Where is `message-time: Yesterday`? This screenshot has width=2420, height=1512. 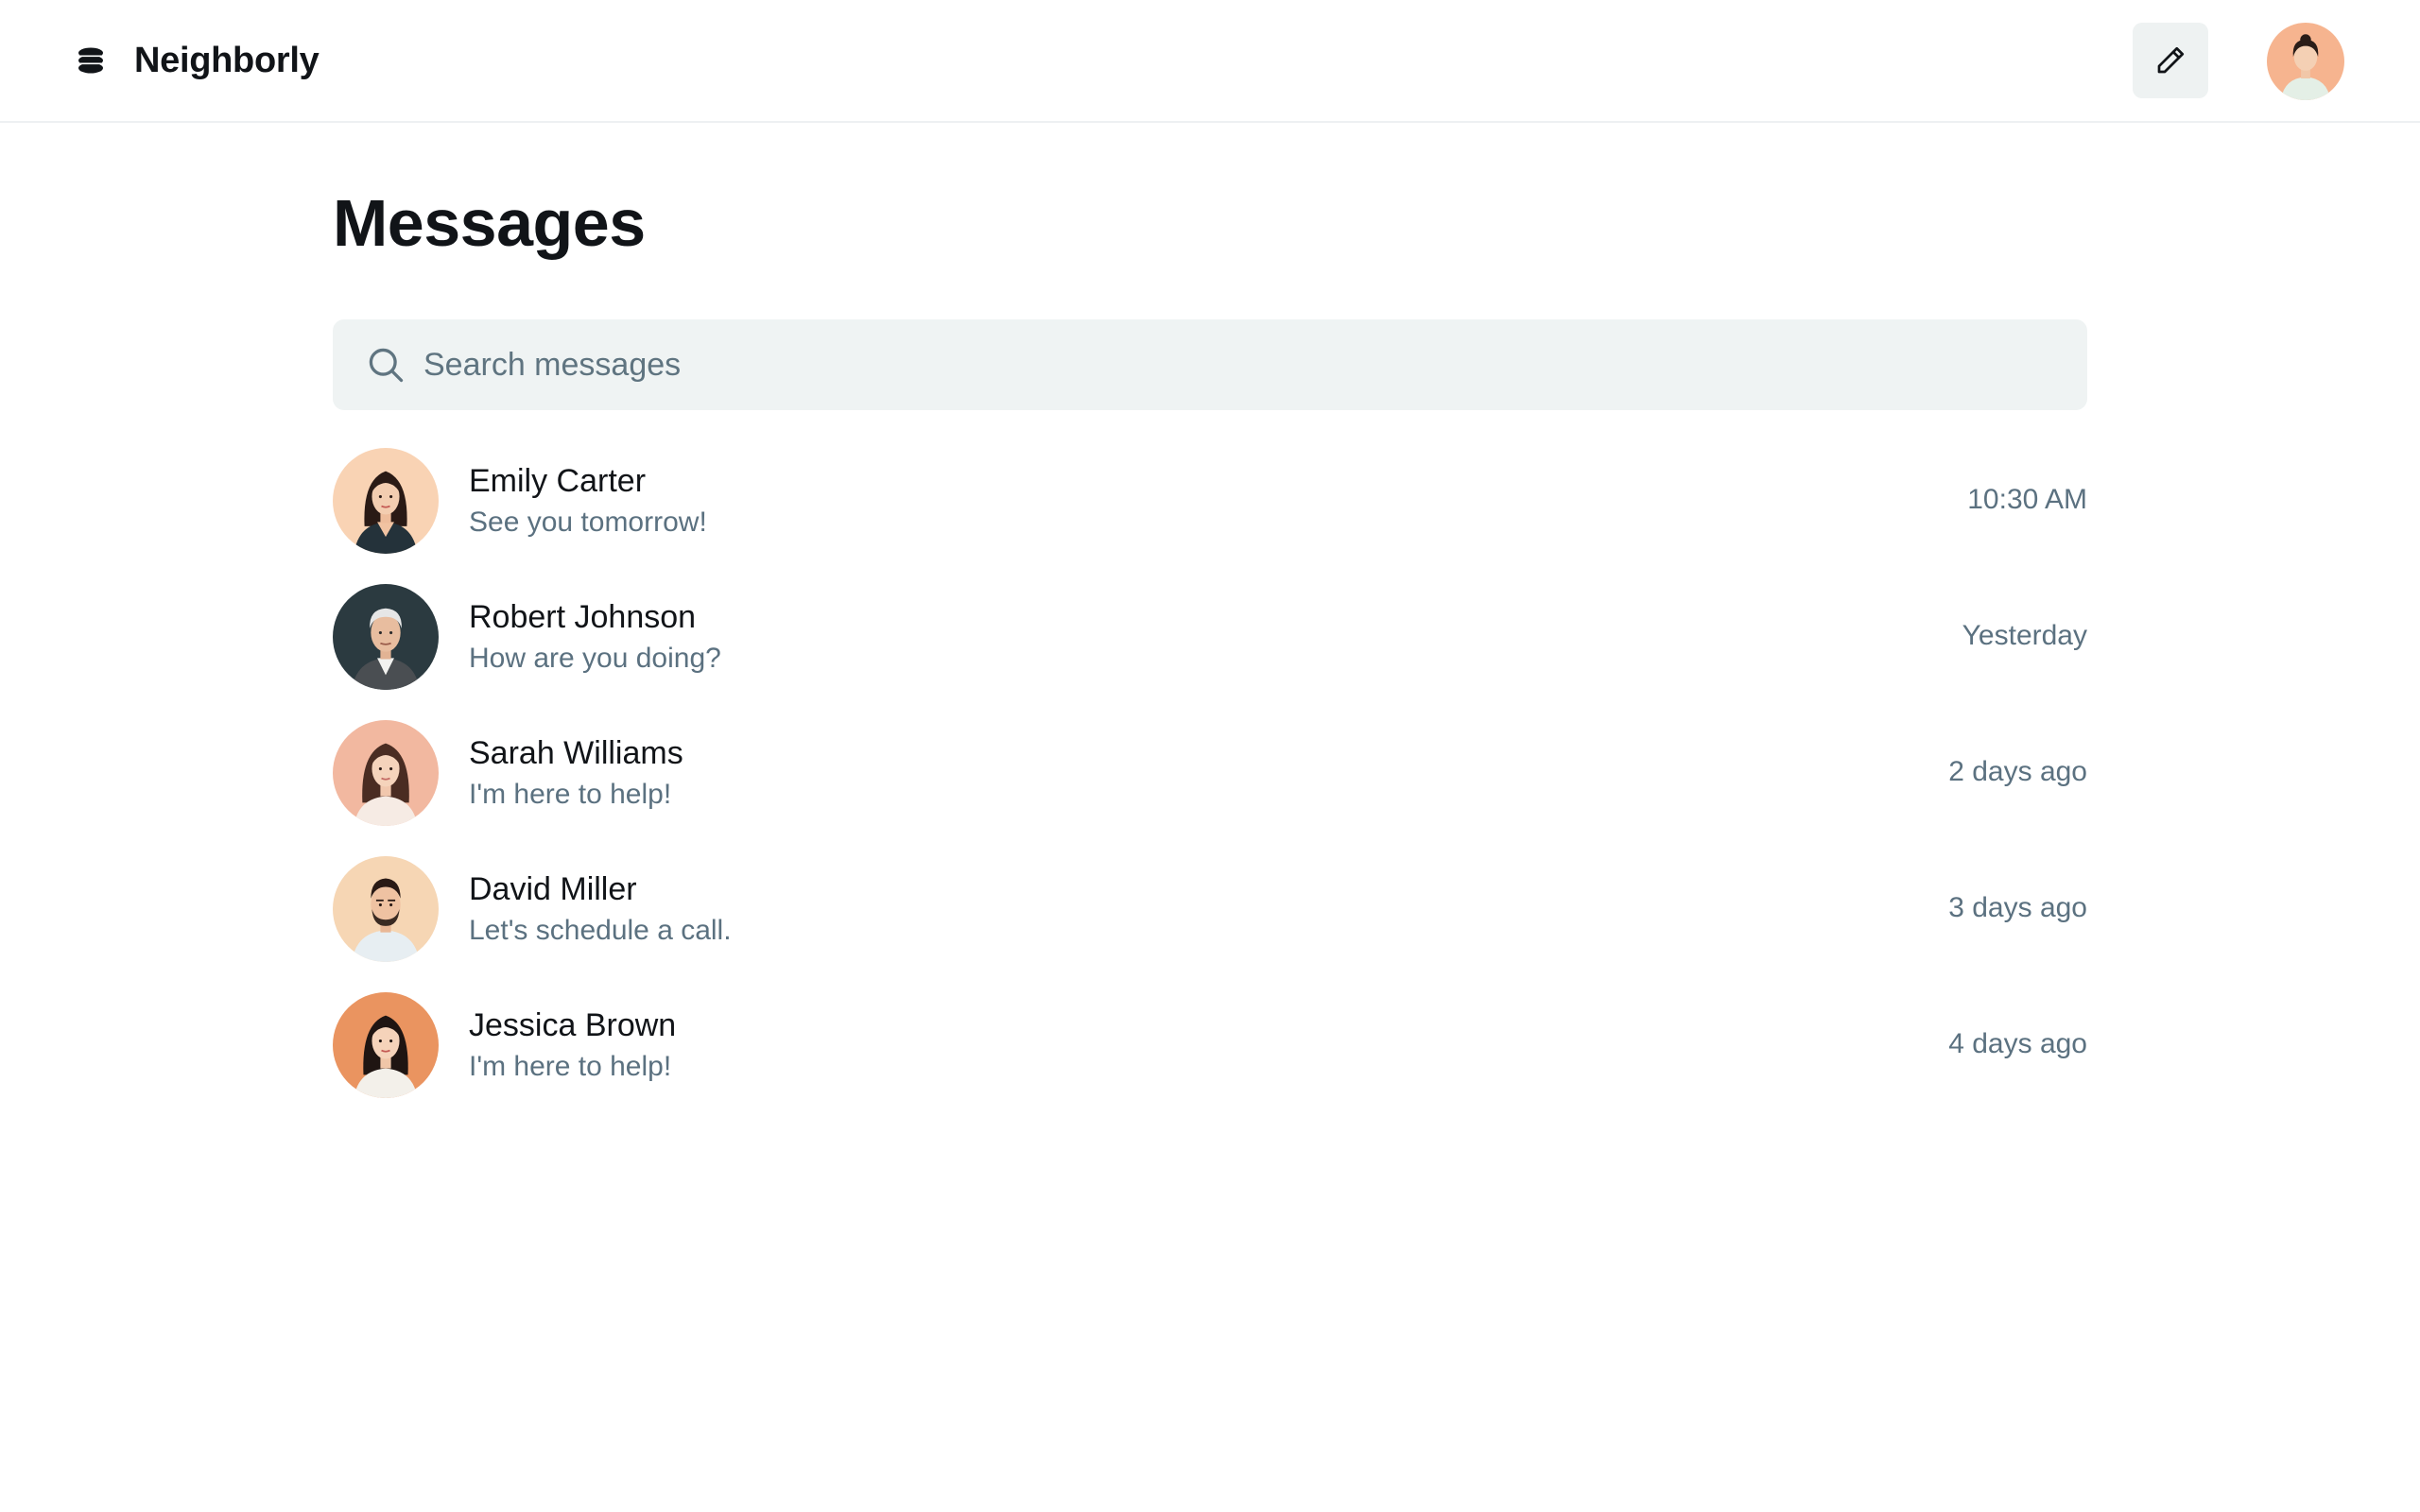 message-time: Yesterday is located at coordinates (2024, 635).